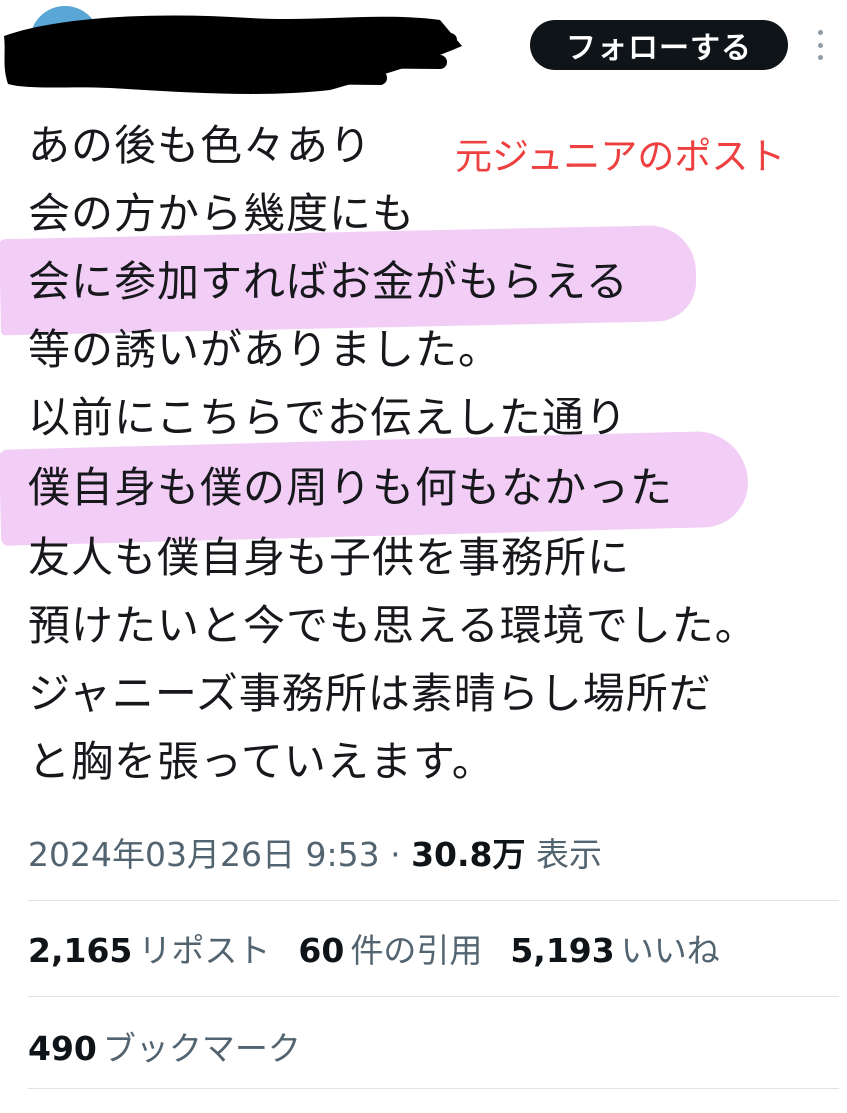 The image size is (847, 1113). What do you see at coordinates (321, 950) in the screenshot?
I see `quotes-count: 60` at bounding box center [321, 950].